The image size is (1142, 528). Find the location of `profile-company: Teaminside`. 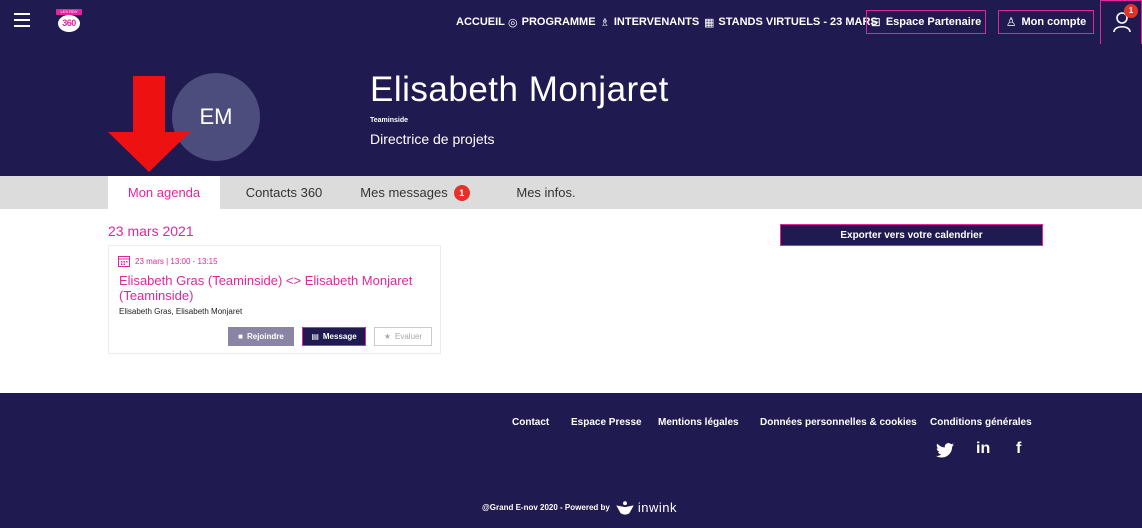

profile-company: Teaminside is located at coordinates (389, 120).